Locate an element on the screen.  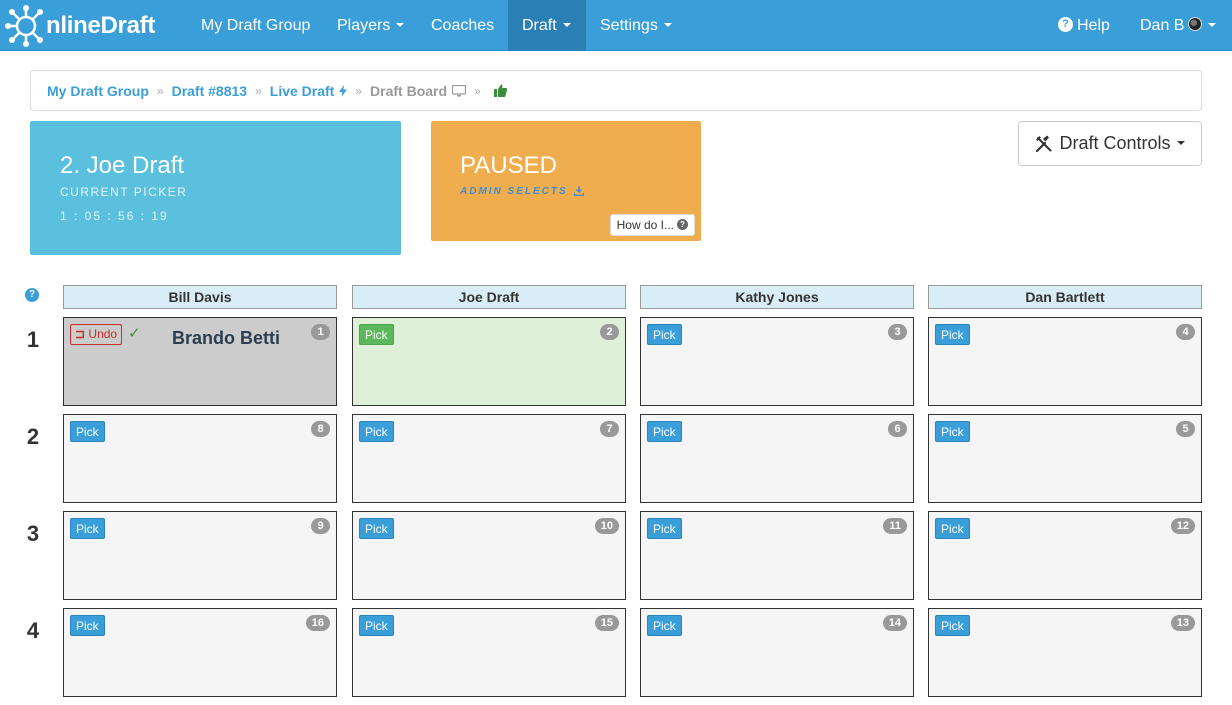
pick-number-badge: 12 is located at coordinates (1182, 526).